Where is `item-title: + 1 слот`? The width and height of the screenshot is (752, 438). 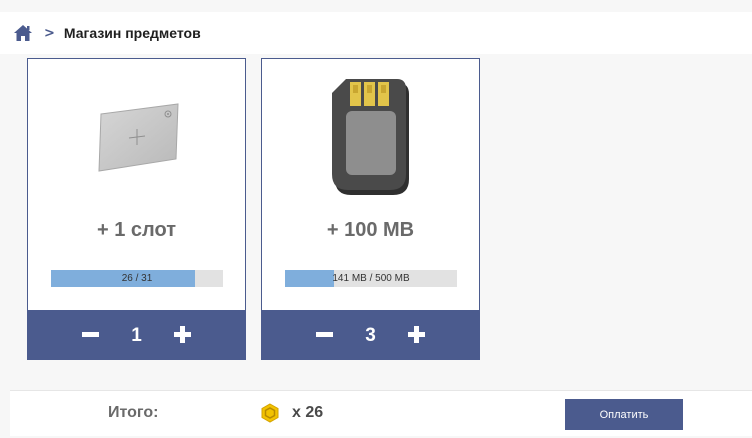 item-title: + 1 слот is located at coordinates (136, 230).